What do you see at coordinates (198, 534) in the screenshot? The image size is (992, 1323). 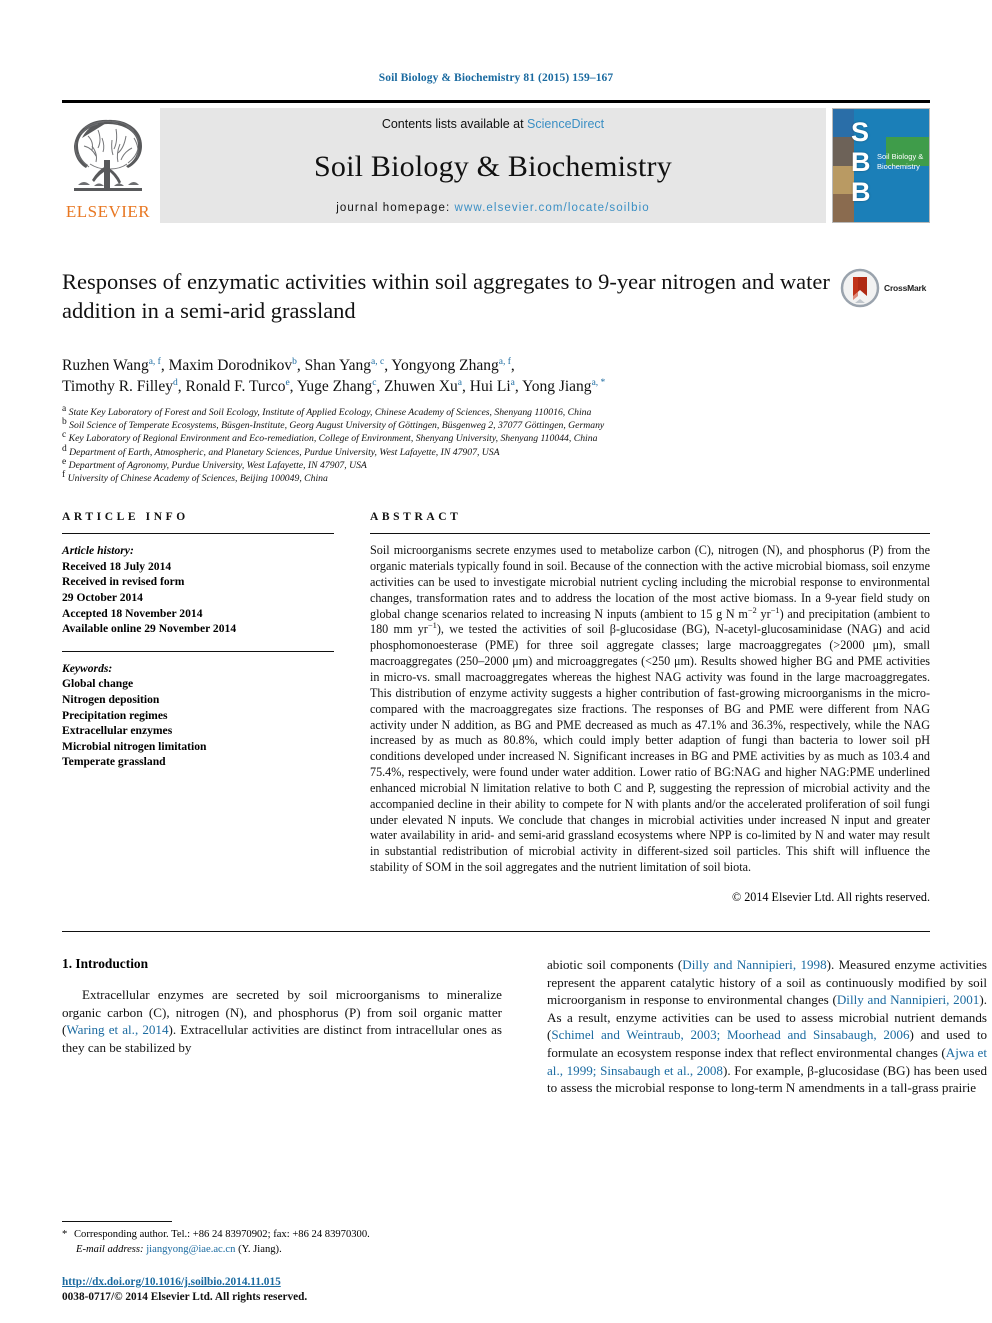 I see `article-info-rule` at bounding box center [198, 534].